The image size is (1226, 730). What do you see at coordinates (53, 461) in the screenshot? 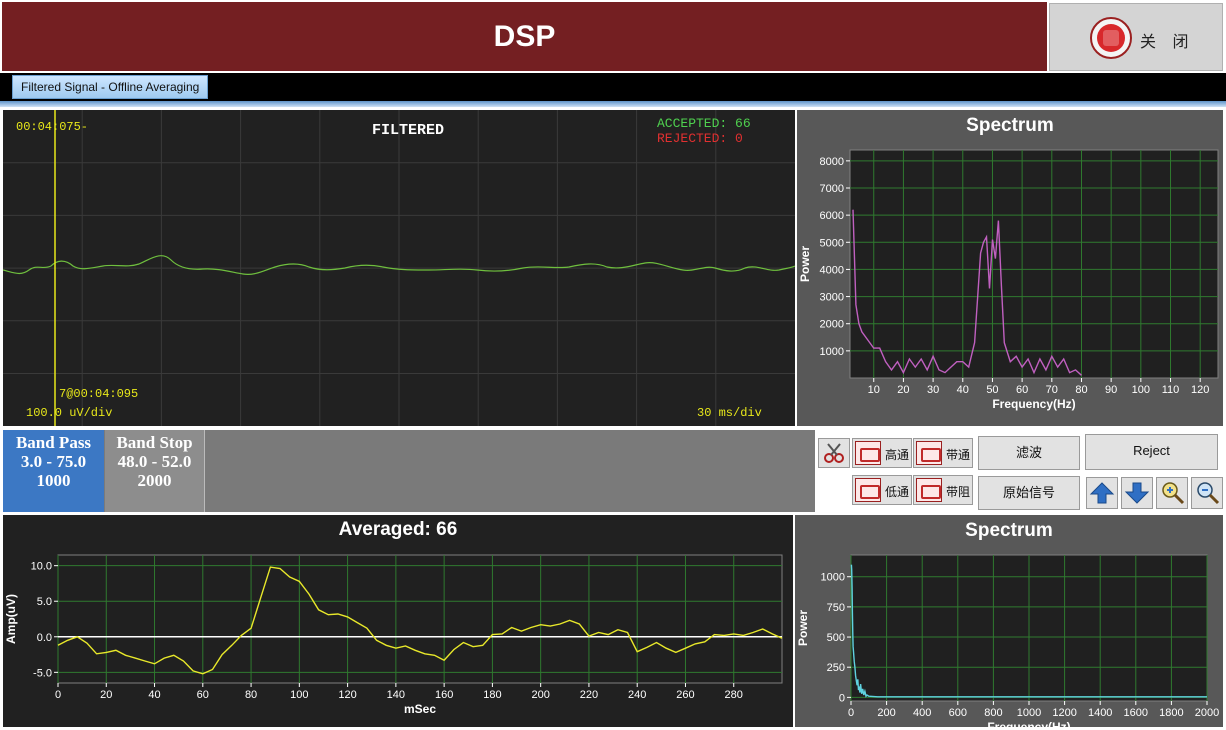
I see `filter-range: 3.0 - 75.0` at bounding box center [53, 461].